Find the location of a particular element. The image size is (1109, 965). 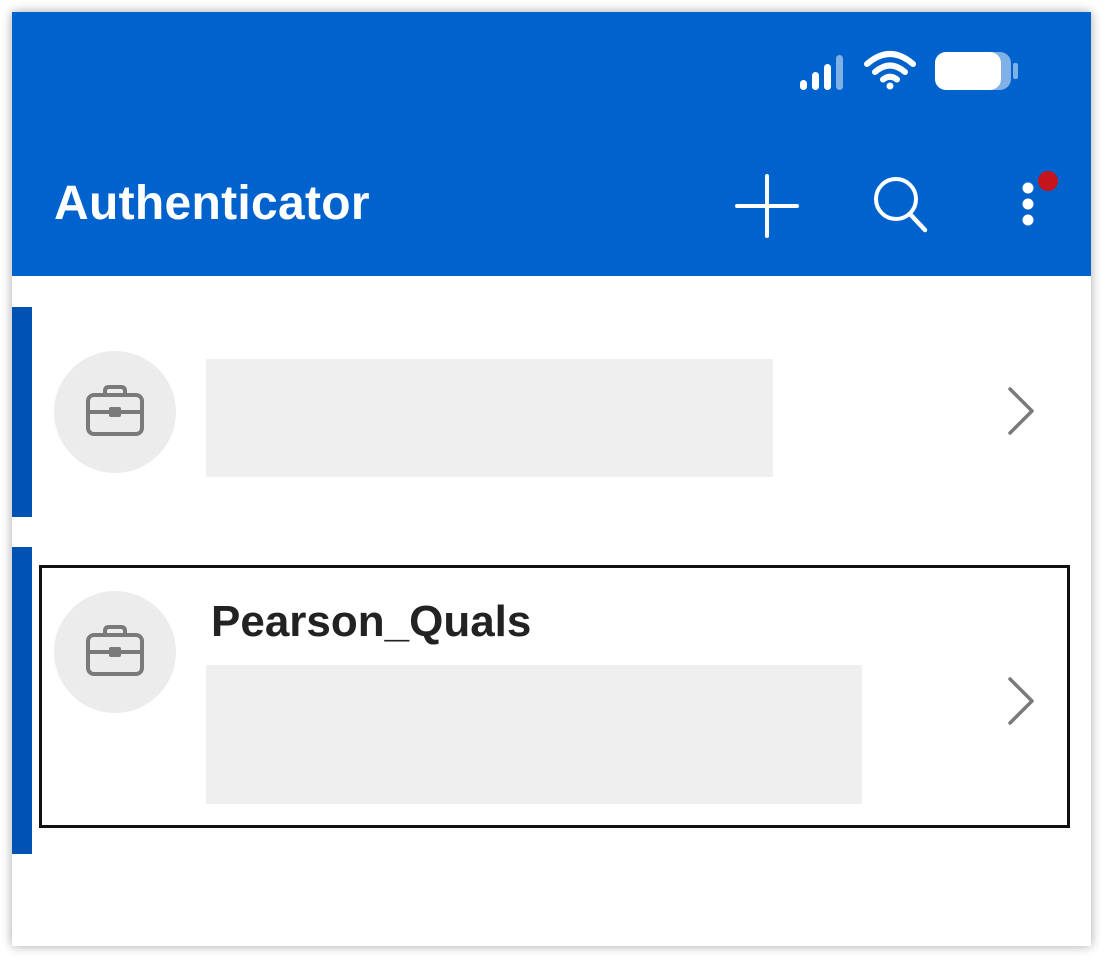

search-button is located at coordinates (901, 206).